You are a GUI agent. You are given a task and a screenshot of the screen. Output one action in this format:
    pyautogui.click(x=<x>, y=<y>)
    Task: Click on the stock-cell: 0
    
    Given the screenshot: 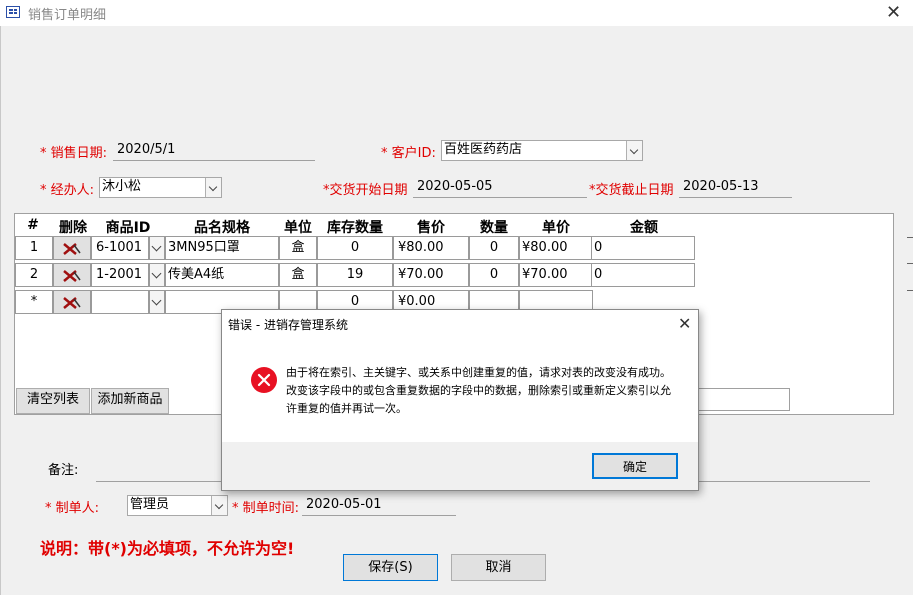 What is the action you would take?
    pyautogui.click(x=355, y=248)
    